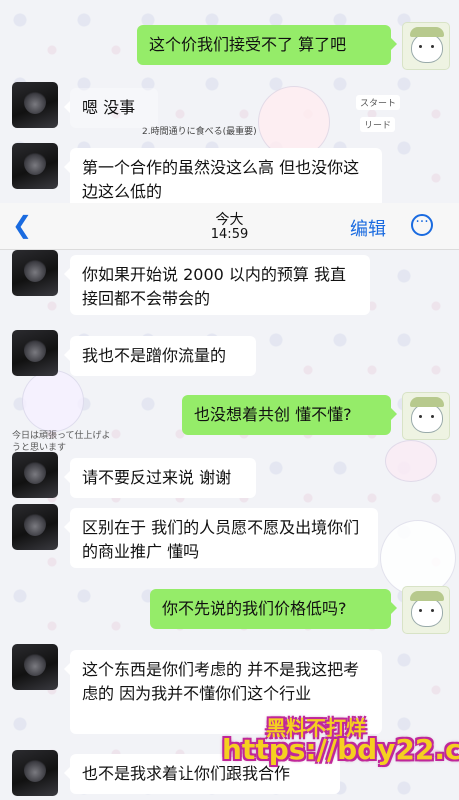  What do you see at coordinates (411, 461) in the screenshot?
I see `sticker-cloud` at bounding box center [411, 461].